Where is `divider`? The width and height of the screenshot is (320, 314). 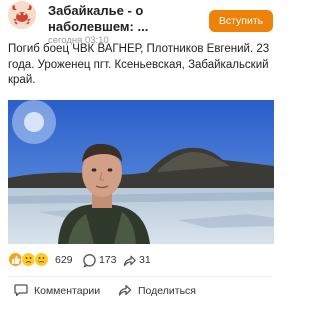 divider is located at coordinates (140, 276).